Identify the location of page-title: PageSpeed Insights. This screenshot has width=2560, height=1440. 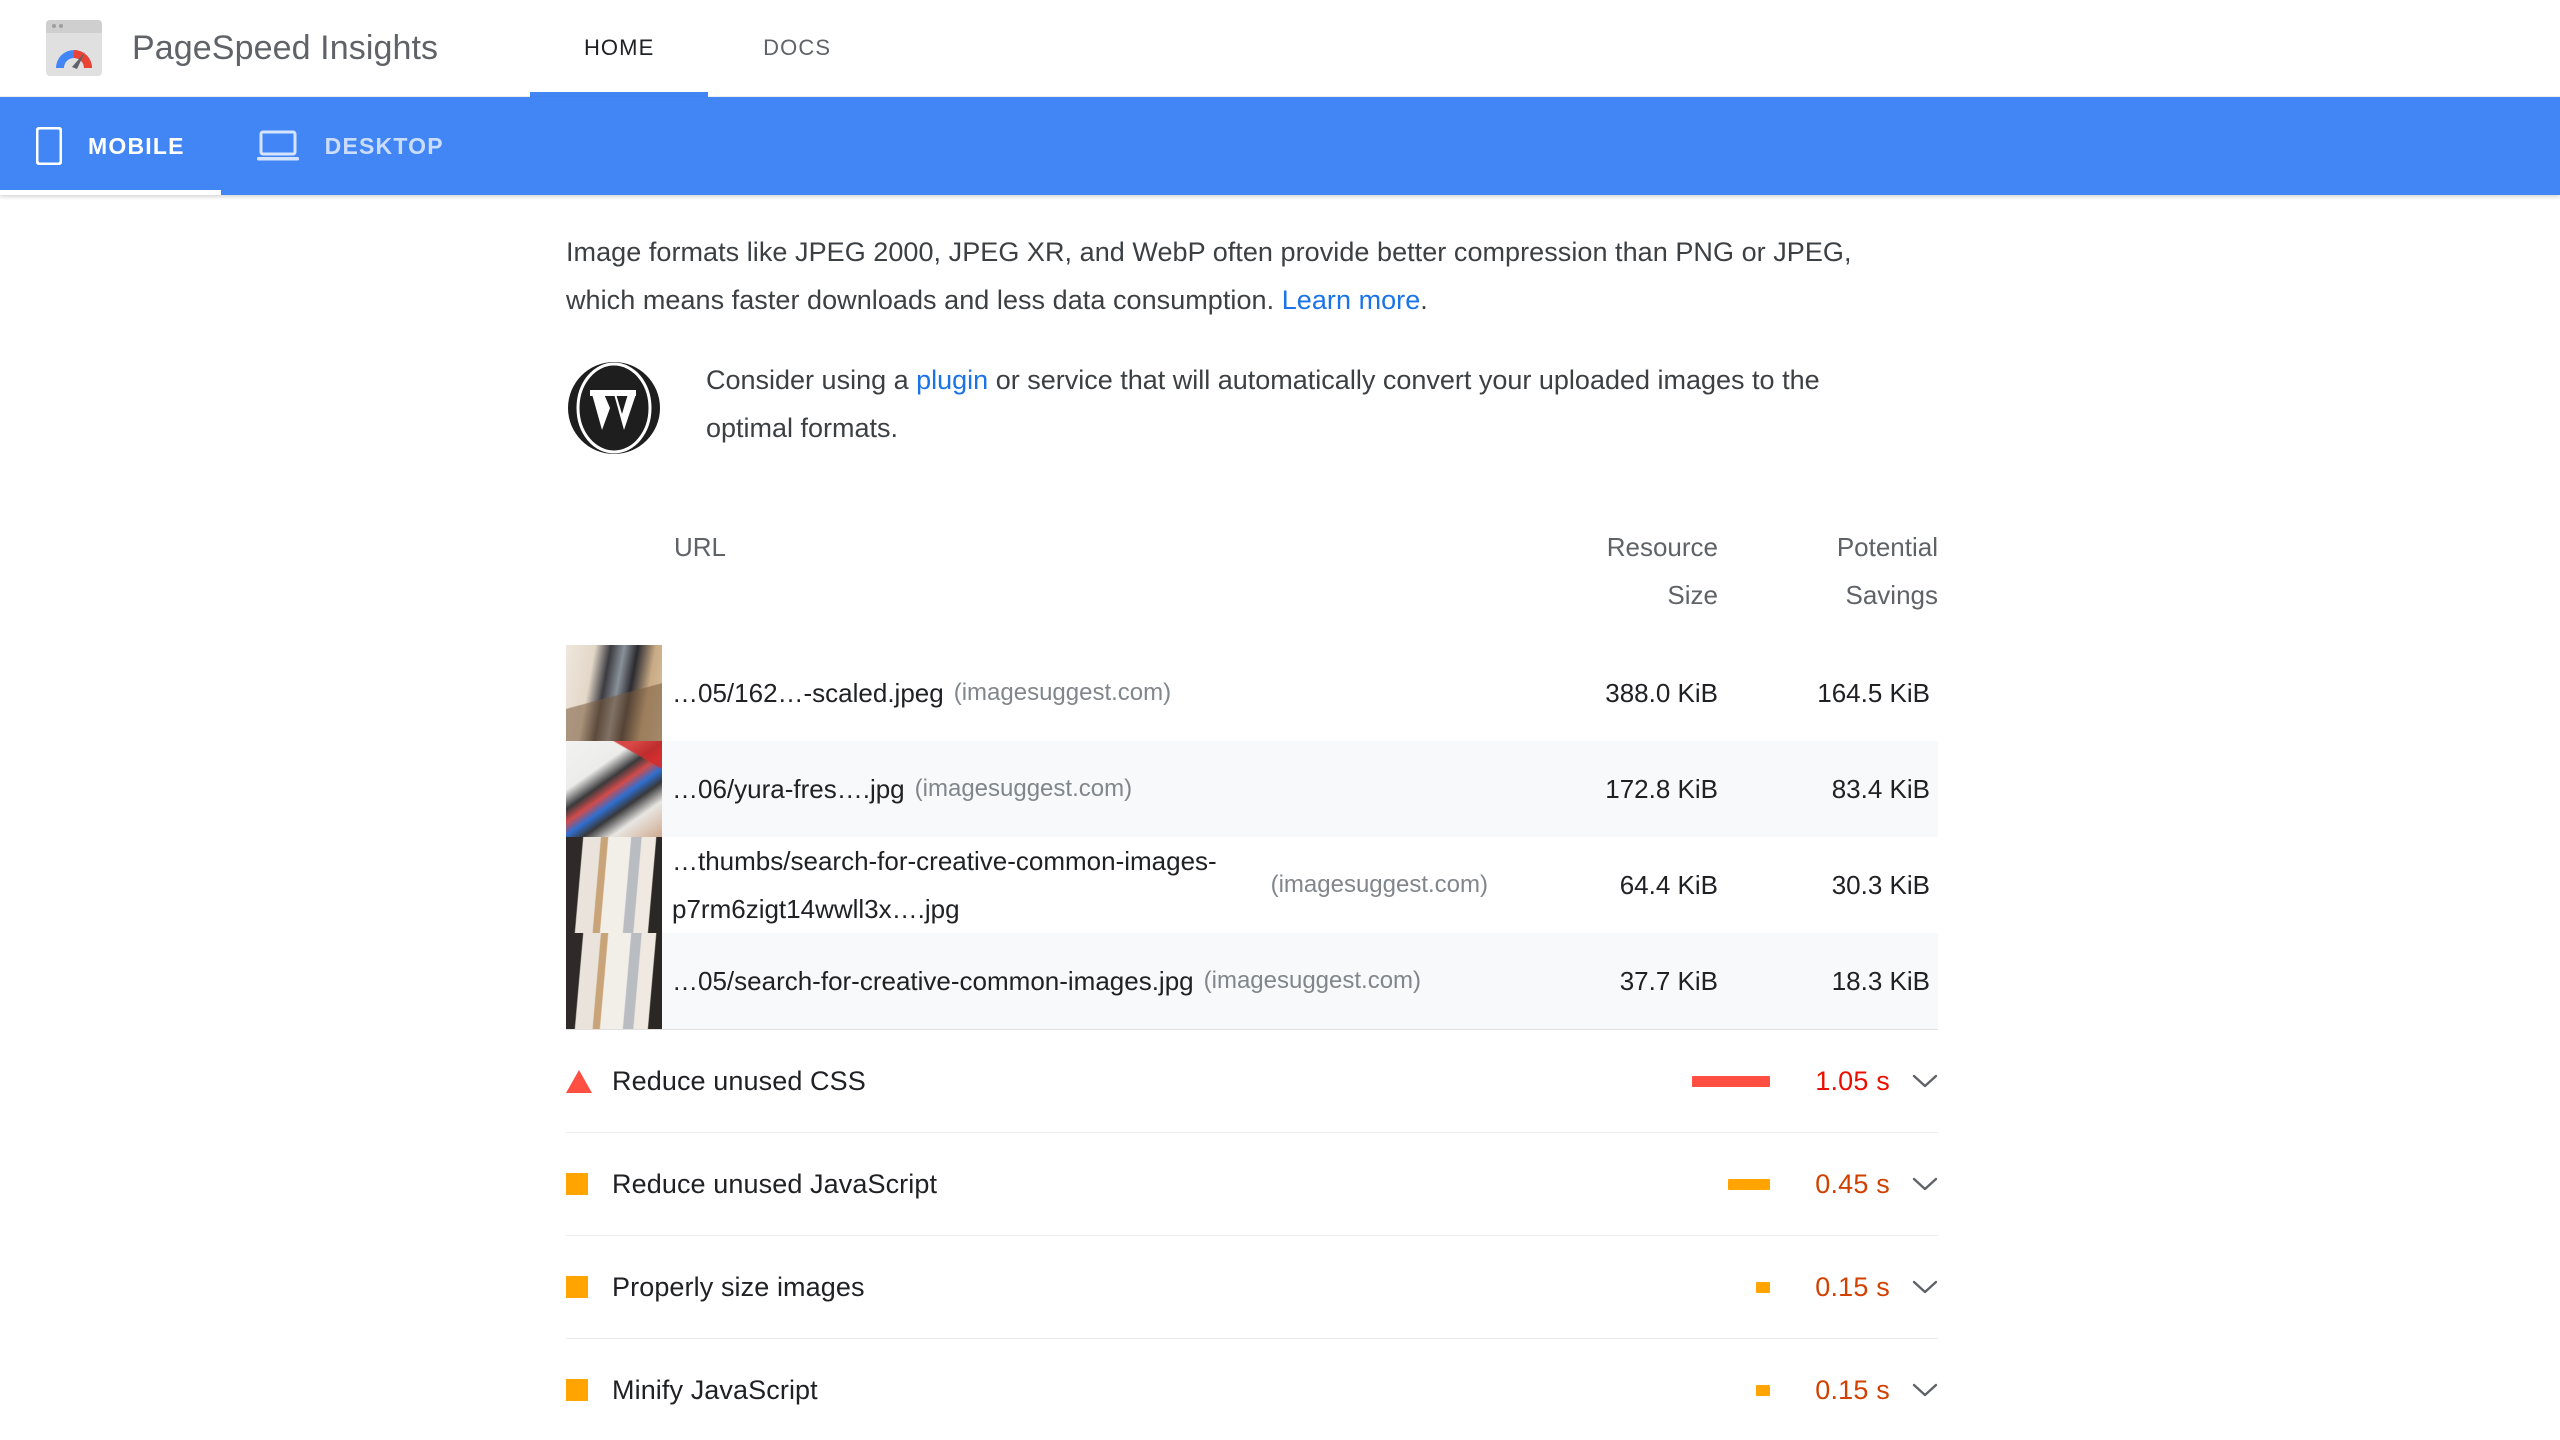
(285, 47).